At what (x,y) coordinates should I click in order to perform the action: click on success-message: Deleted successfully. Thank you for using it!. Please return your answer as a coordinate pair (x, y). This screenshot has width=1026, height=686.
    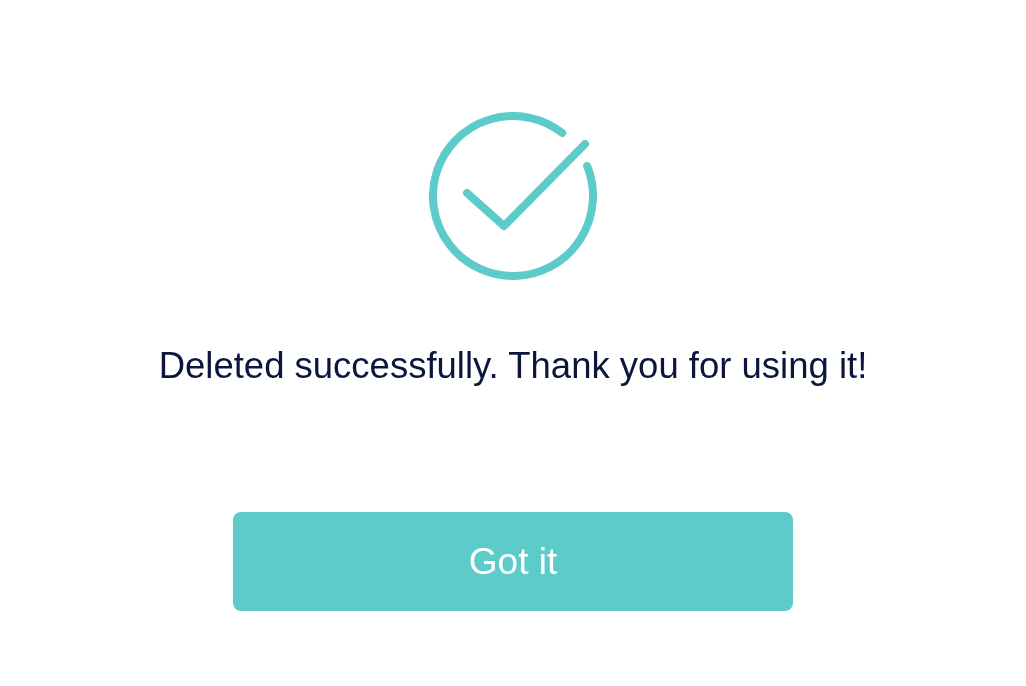
    Looking at the image, I should click on (513, 366).